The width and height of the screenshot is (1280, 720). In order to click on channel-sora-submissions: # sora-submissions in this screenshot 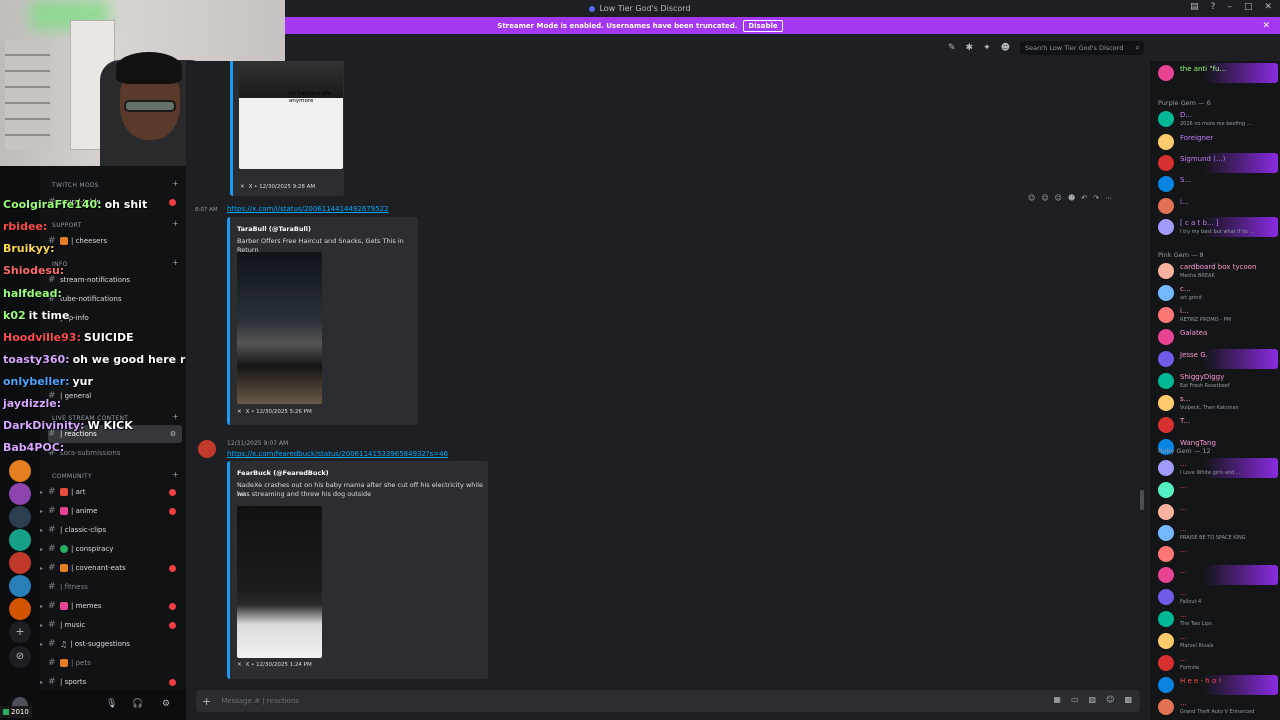, I will do `click(115, 453)`.